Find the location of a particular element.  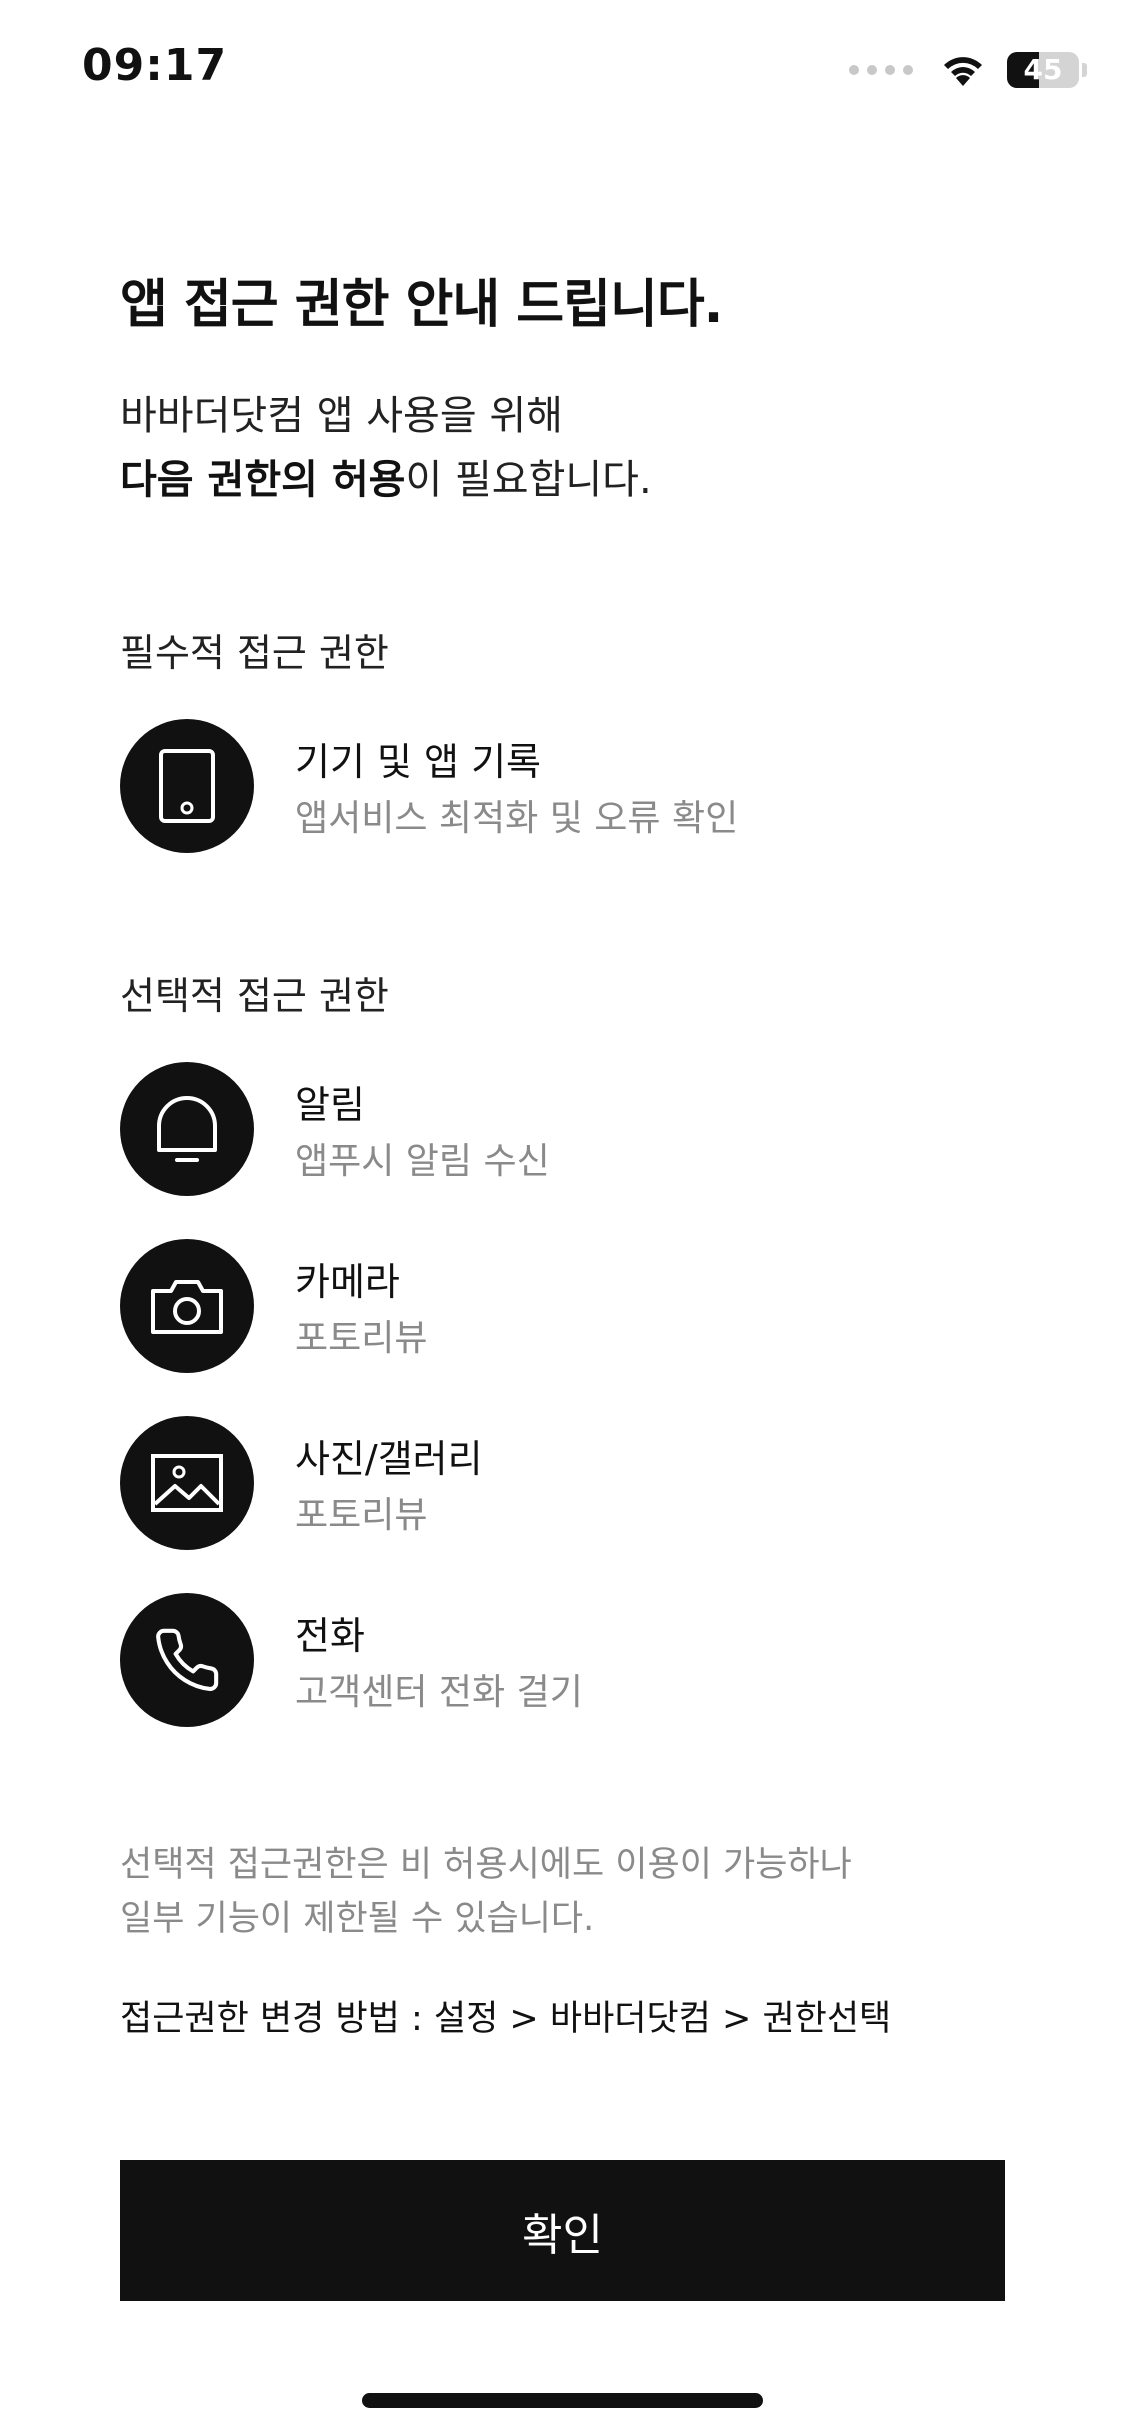

battery-tip is located at coordinates (1084, 70).